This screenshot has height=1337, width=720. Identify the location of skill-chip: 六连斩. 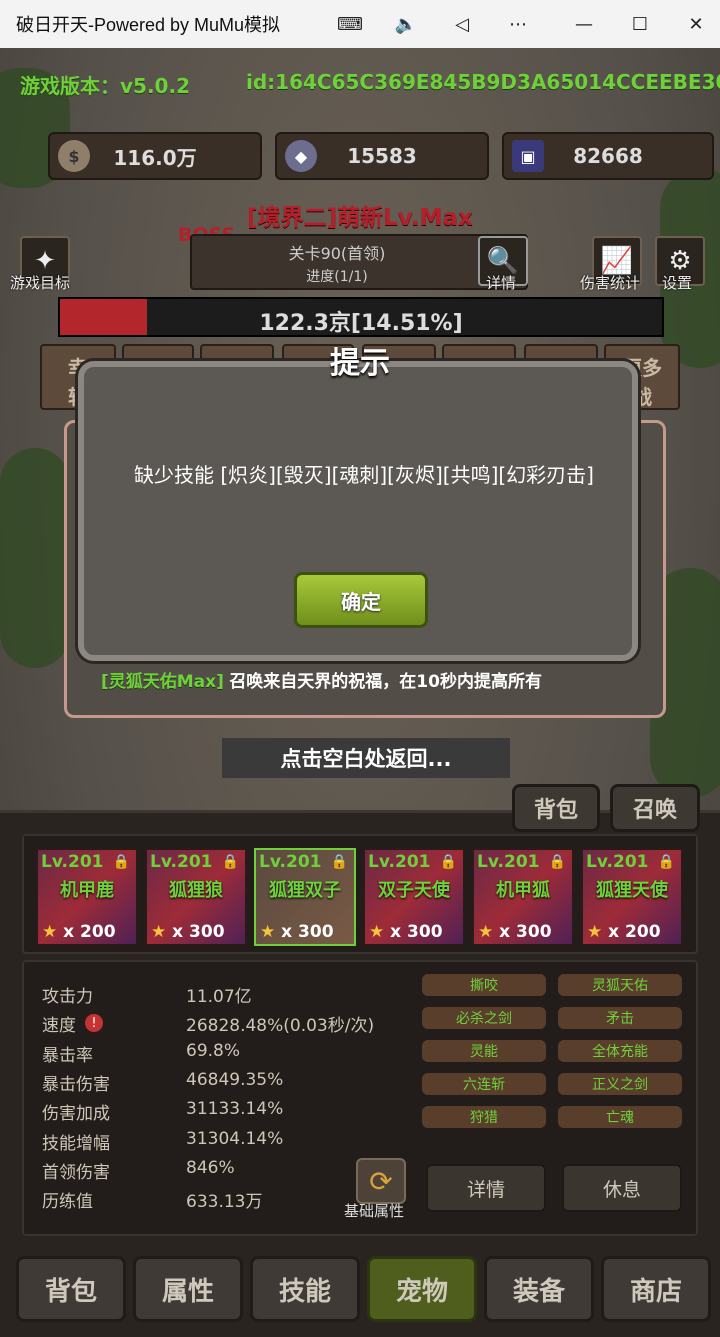
(484, 1084).